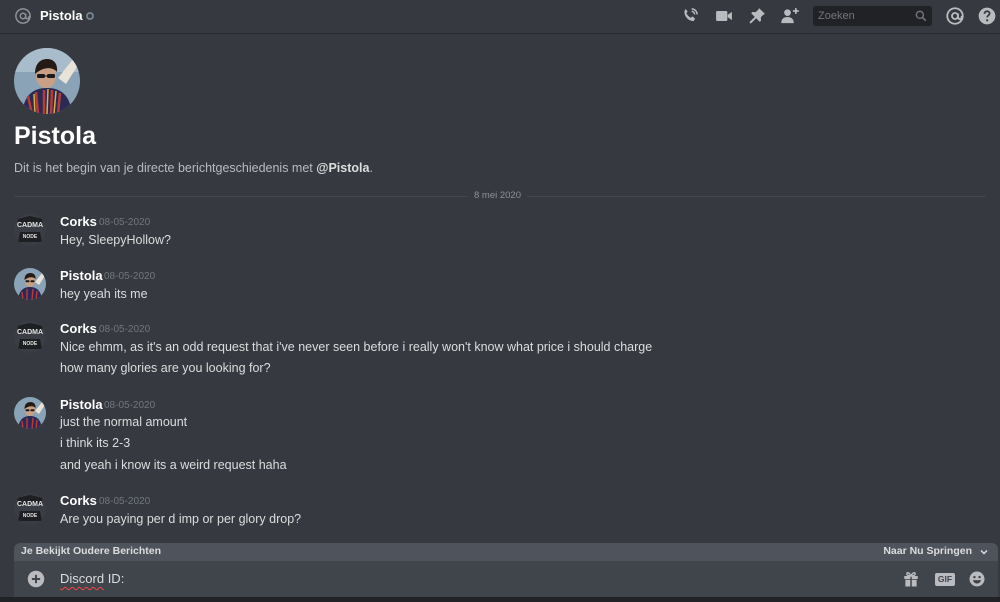 Image resolution: width=1000 pixels, height=602 pixels. I want to click on search-icon, so click(921, 16).